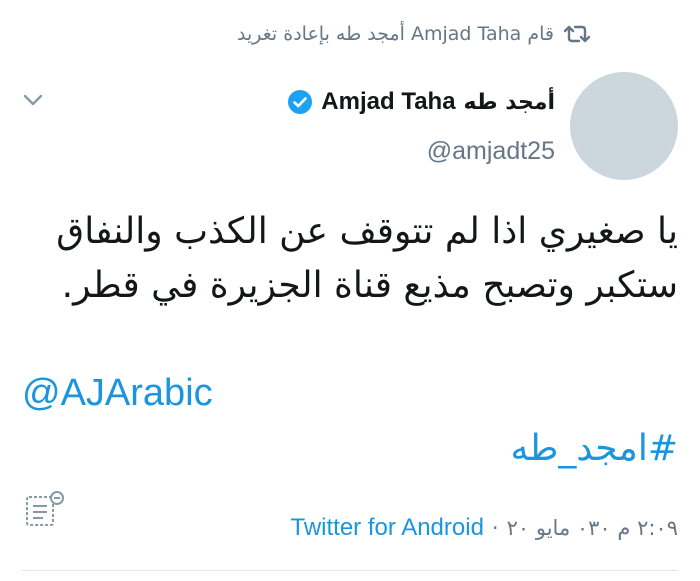 Image resolution: width=700 pixels, height=581 pixels. What do you see at coordinates (509, 102) in the screenshot?
I see `author-name-arabic: أمجد طه` at bounding box center [509, 102].